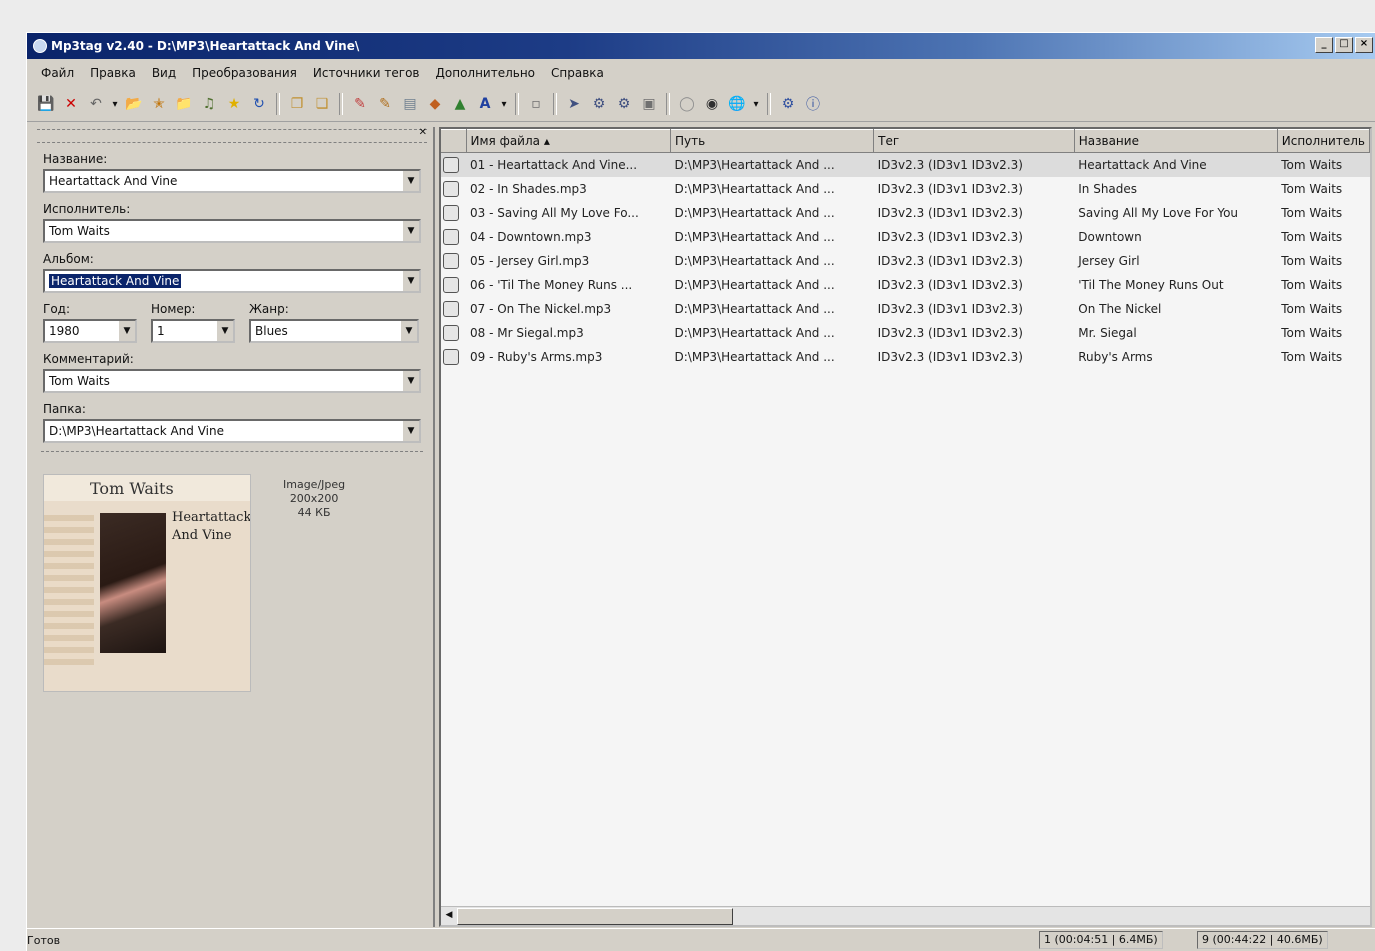  Describe the element at coordinates (232, 181) in the screenshot. I see `title-field: Heartattack And Vine ▼` at that location.